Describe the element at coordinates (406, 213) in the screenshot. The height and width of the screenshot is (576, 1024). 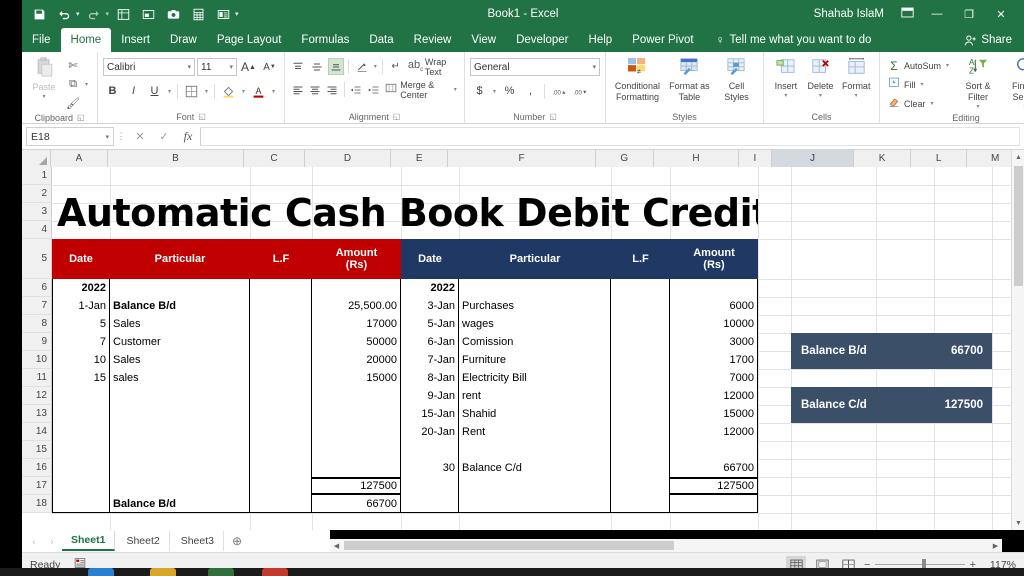
I see `cashbook-title: Automatic Cash Book Debit Credit` at that location.